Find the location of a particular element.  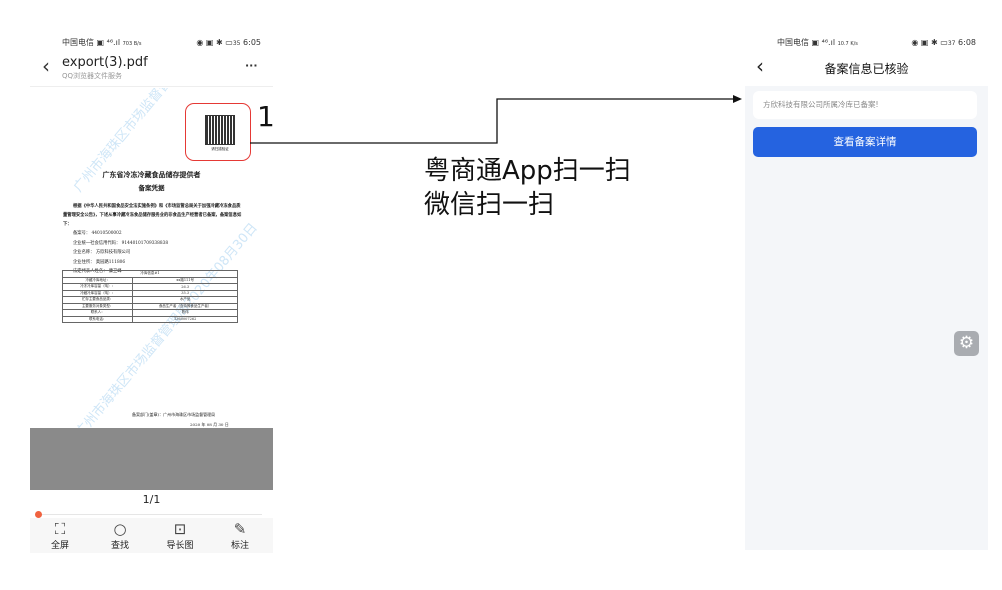

scan-instructions: 粤商通App扫一扫 微信扫一扫 is located at coordinates (527, 188).